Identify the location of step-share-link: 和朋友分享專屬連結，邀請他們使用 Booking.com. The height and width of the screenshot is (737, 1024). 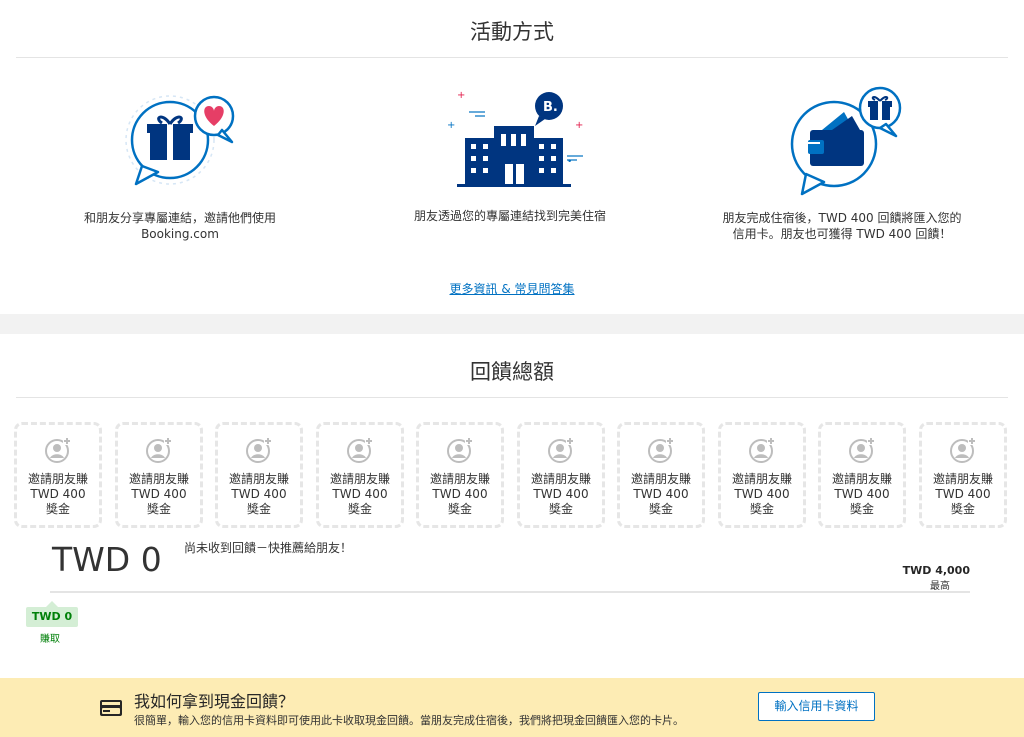
(180, 162).